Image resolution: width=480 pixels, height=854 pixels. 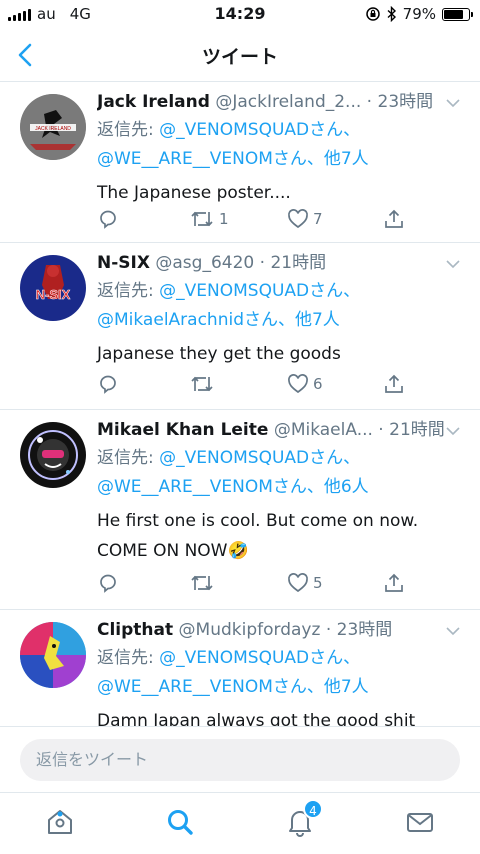 What do you see at coordinates (250, 630) in the screenshot?
I see `author-handle: @Mudkipfordayz` at bounding box center [250, 630].